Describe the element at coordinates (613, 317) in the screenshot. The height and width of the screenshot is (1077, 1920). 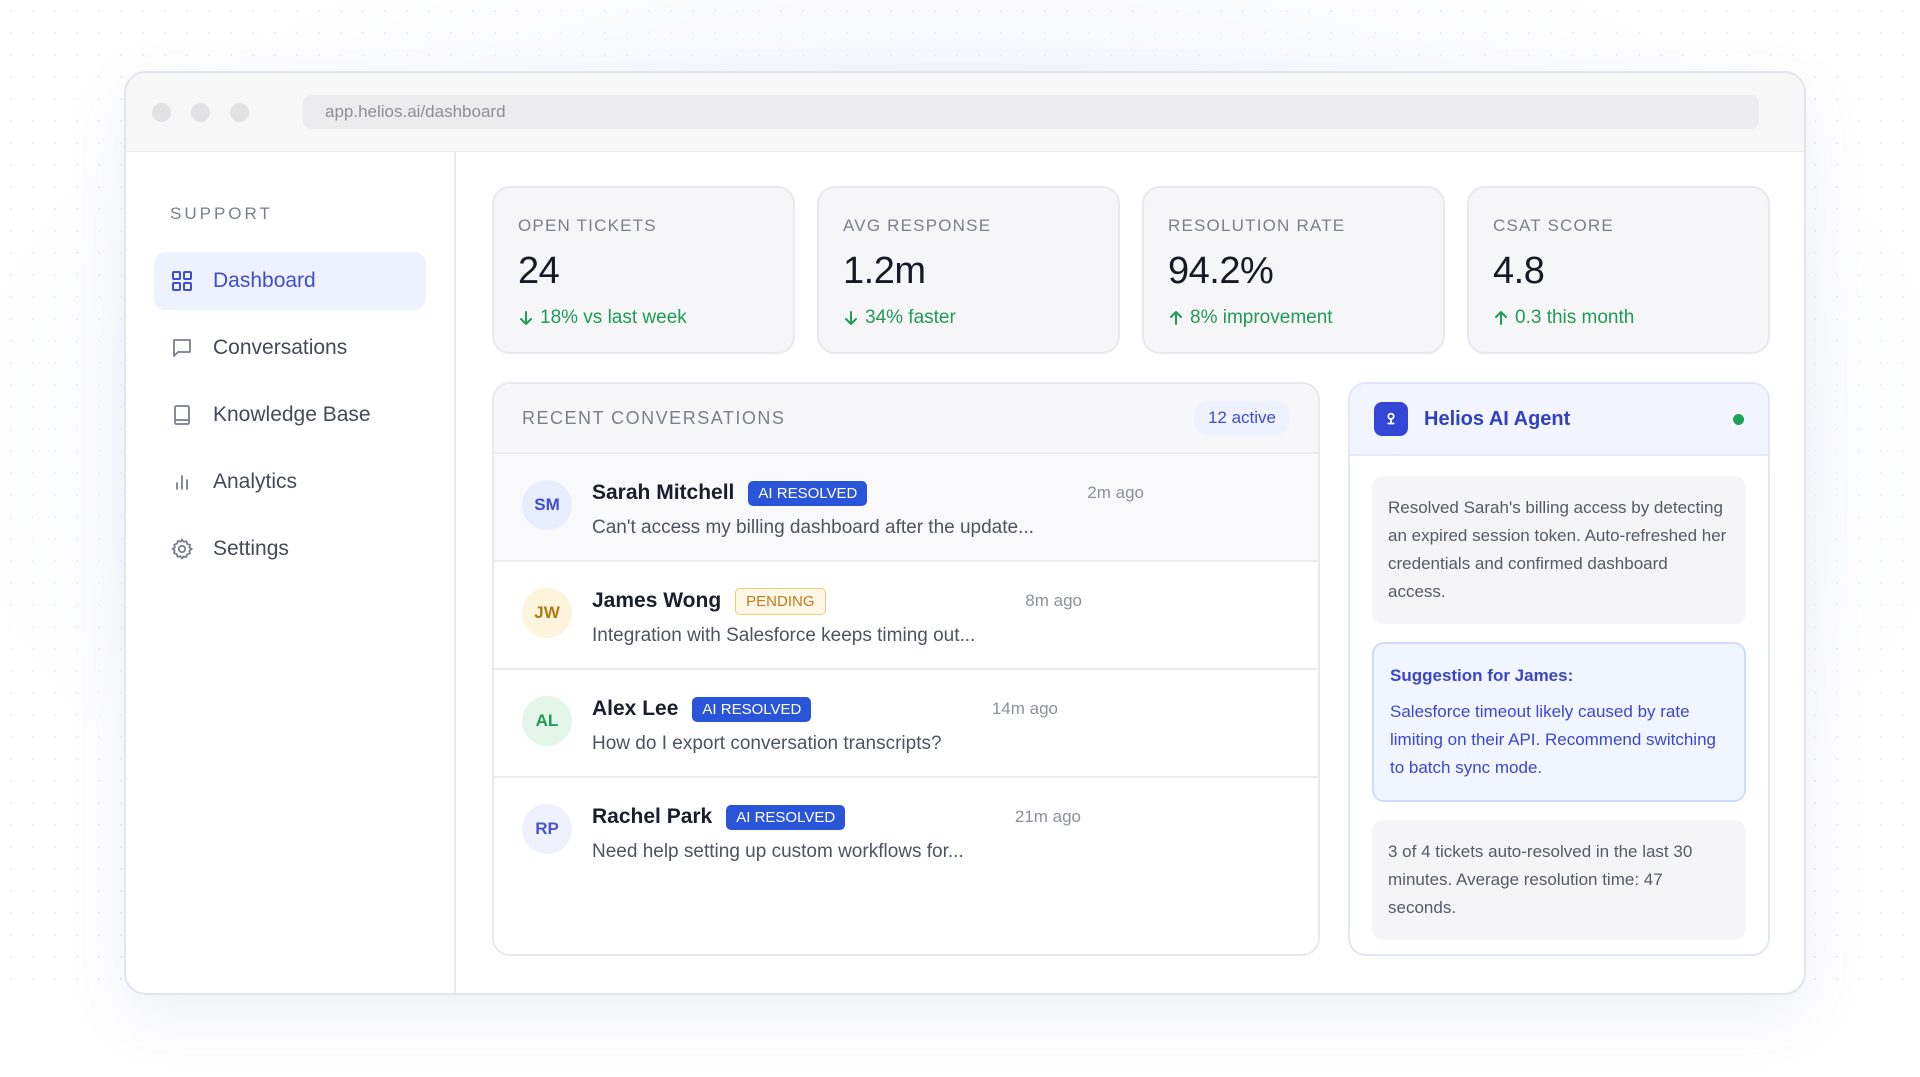
I see `stat-trend-text: 18% vs last week` at that location.